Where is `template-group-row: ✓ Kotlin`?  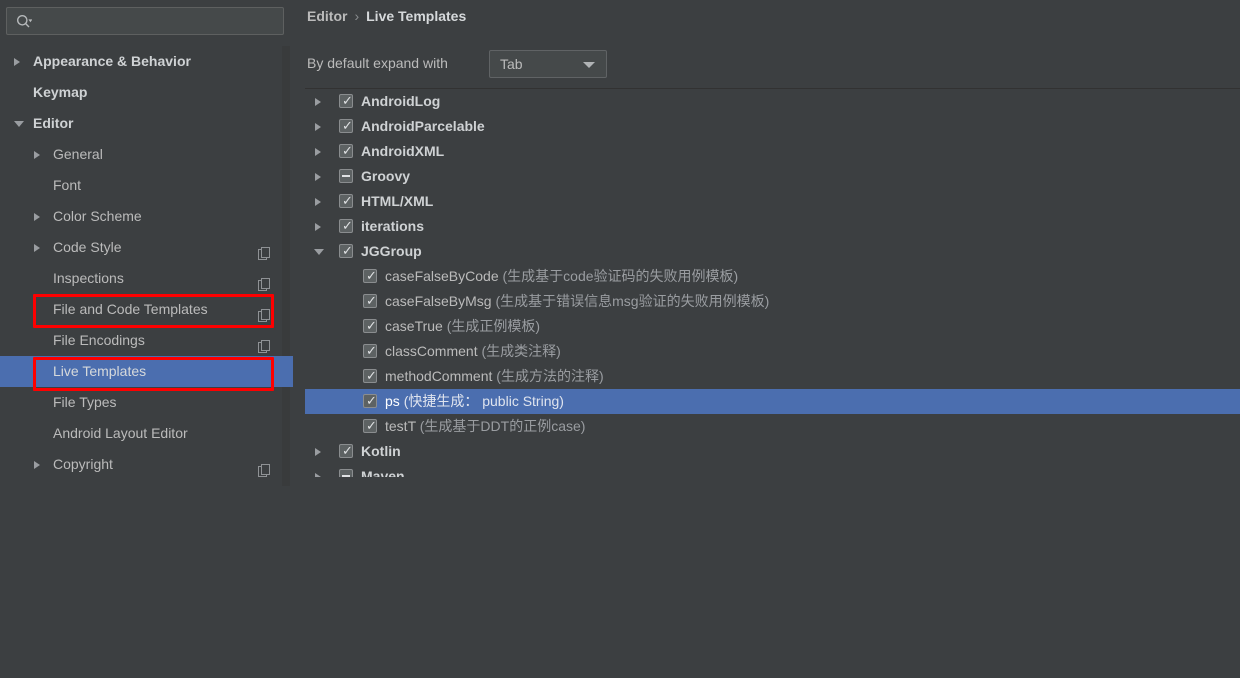
template-group-row: ✓ Kotlin is located at coordinates (772, 451).